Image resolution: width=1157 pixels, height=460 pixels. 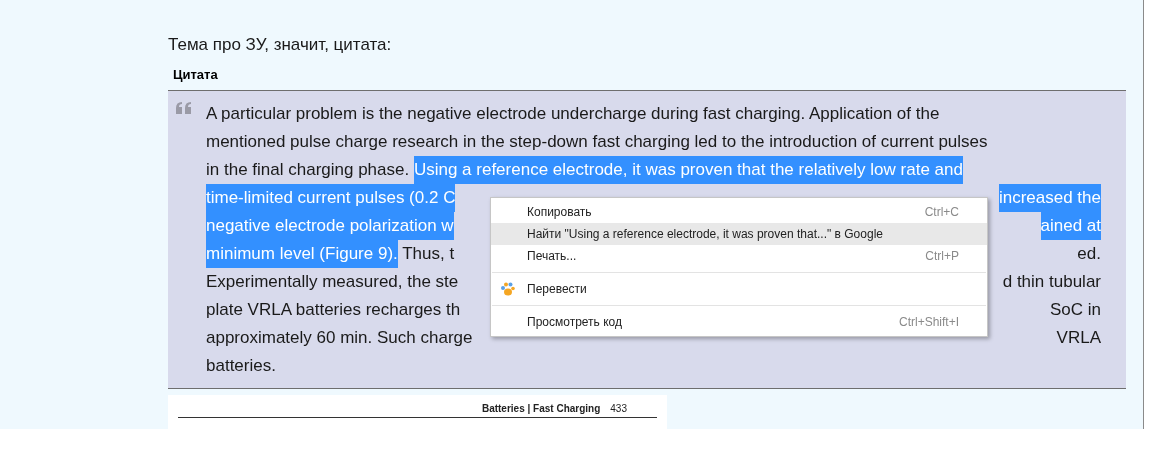 What do you see at coordinates (941, 212) in the screenshot?
I see `shortcut-text: Ctrl+C` at bounding box center [941, 212].